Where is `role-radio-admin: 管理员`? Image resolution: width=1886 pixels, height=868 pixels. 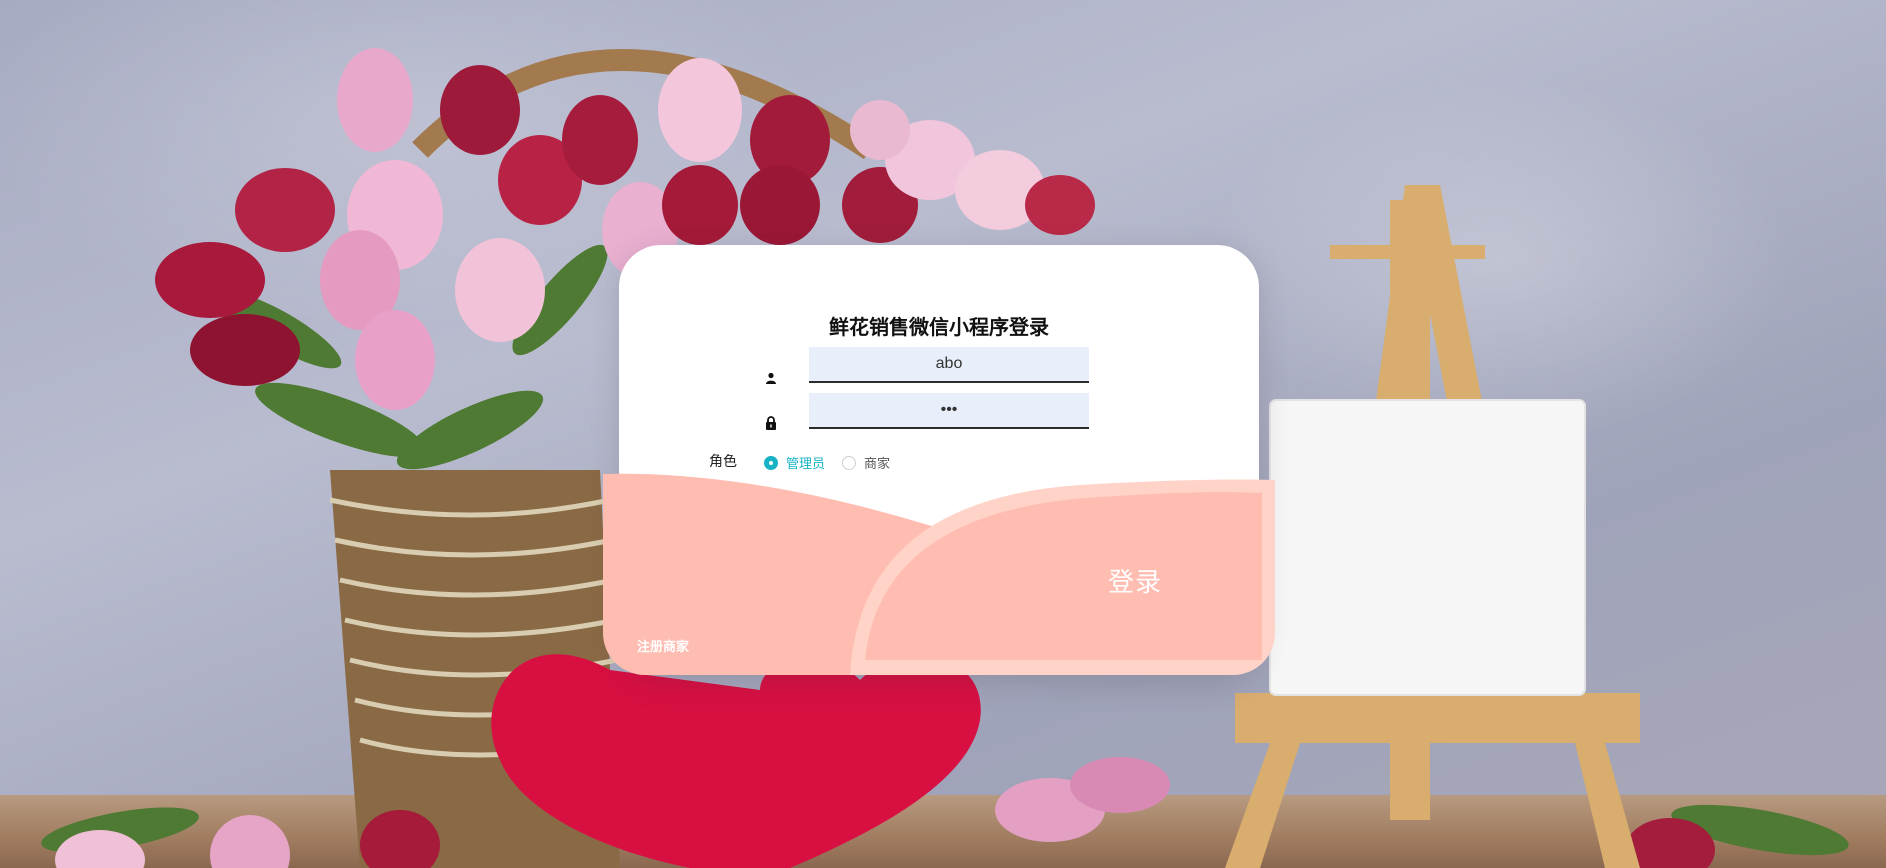 role-radio-admin: 管理员 is located at coordinates (794, 462).